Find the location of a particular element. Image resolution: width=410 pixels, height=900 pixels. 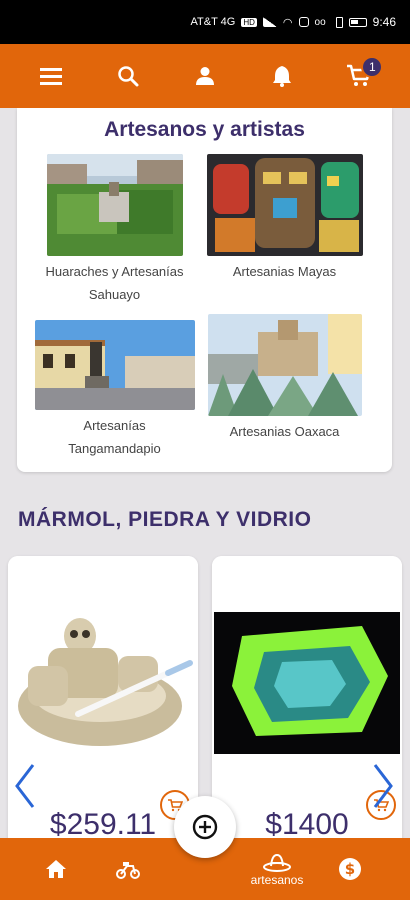

voicemail-icon: oo is located at coordinates (320, 22).